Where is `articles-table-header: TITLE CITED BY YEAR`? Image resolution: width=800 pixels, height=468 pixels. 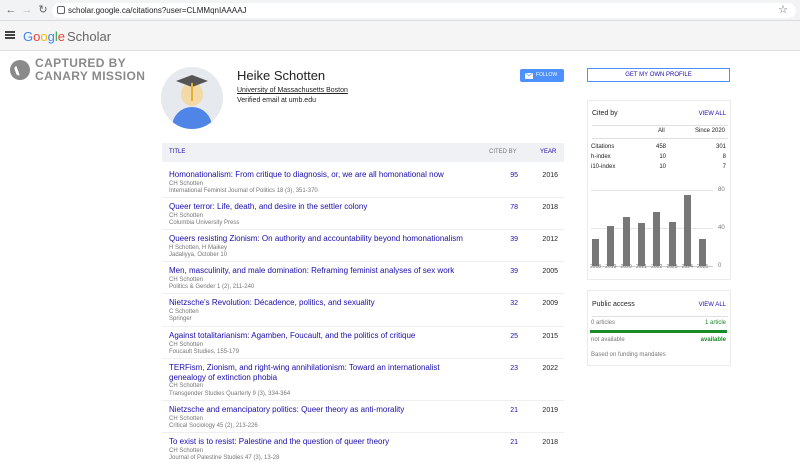
articles-table-header: TITLE CITED BY YEAR is located at coordinates (363, 152).